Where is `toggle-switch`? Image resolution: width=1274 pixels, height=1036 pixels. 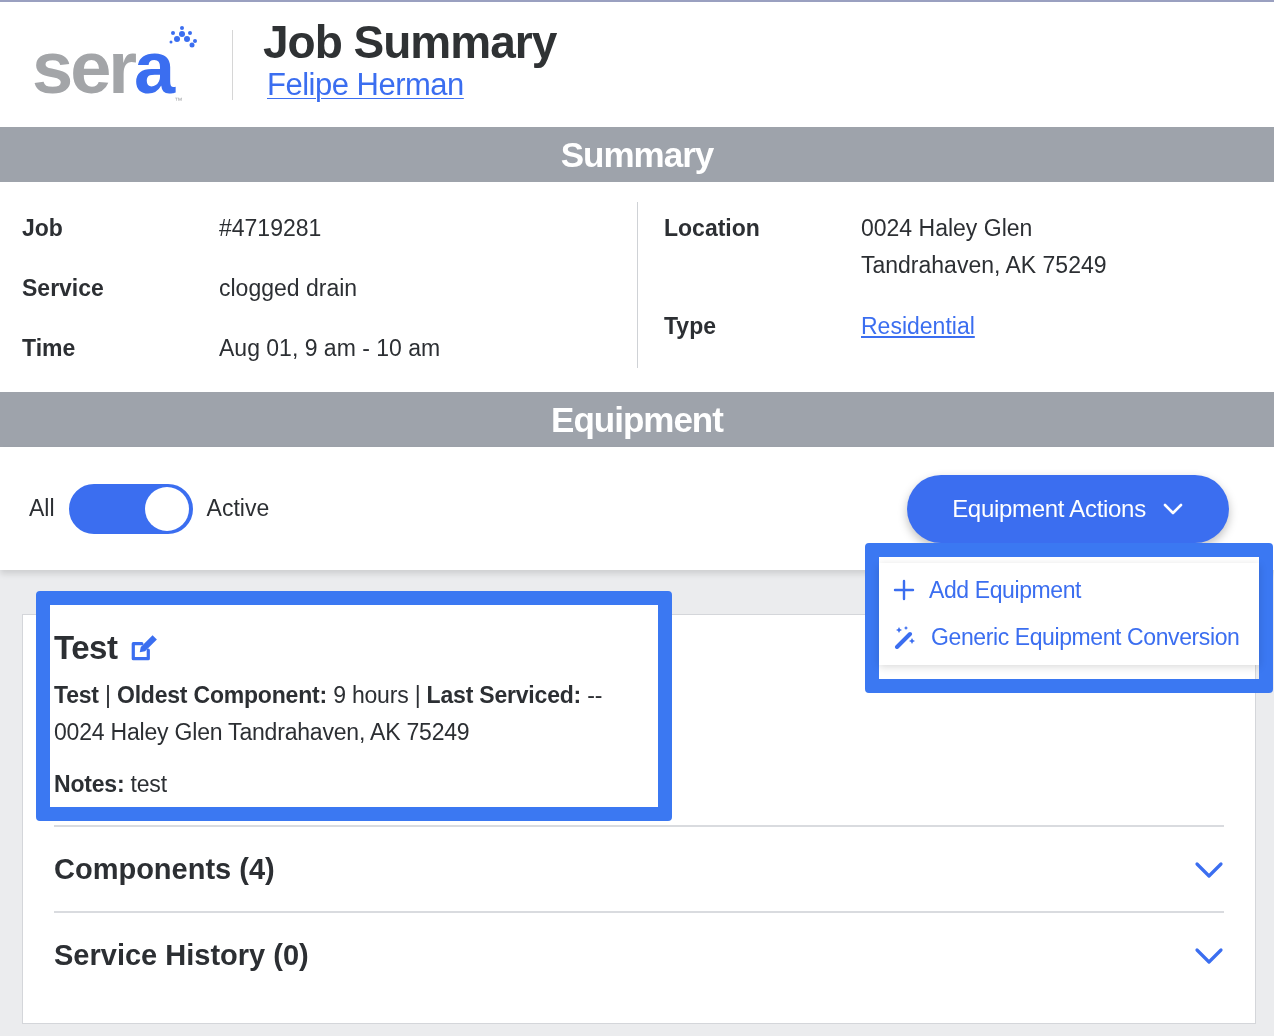
toggle-switch is located at coordinates (130, 508).